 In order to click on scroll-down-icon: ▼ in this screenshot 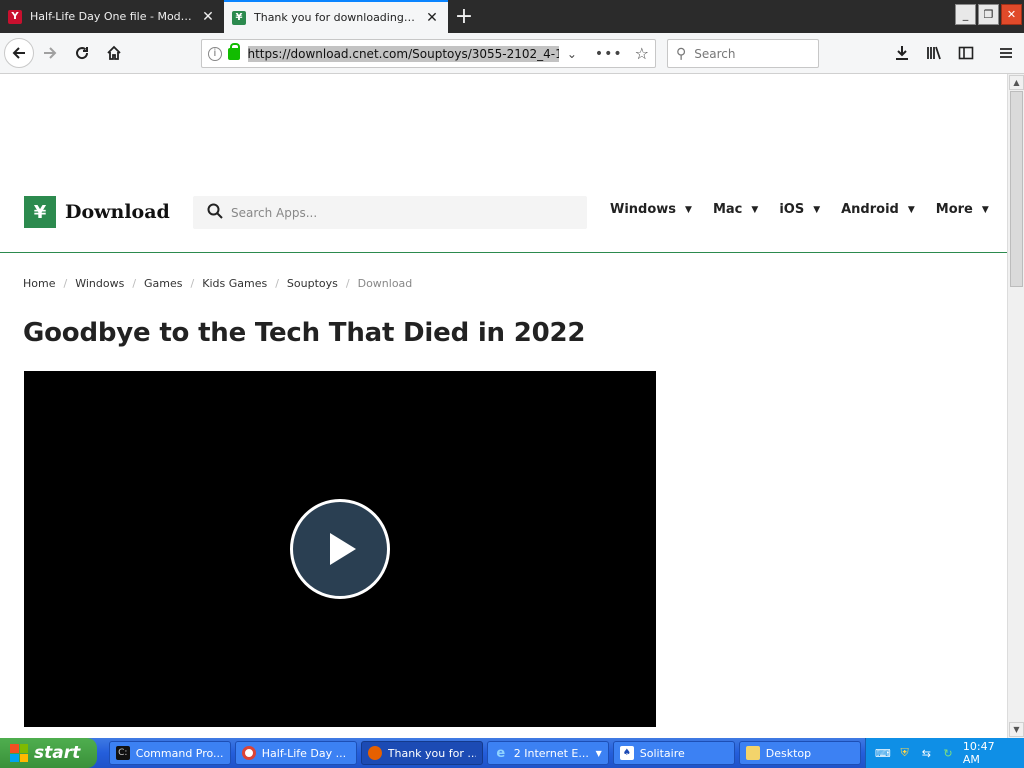, I will do `click(1016, 729)`.